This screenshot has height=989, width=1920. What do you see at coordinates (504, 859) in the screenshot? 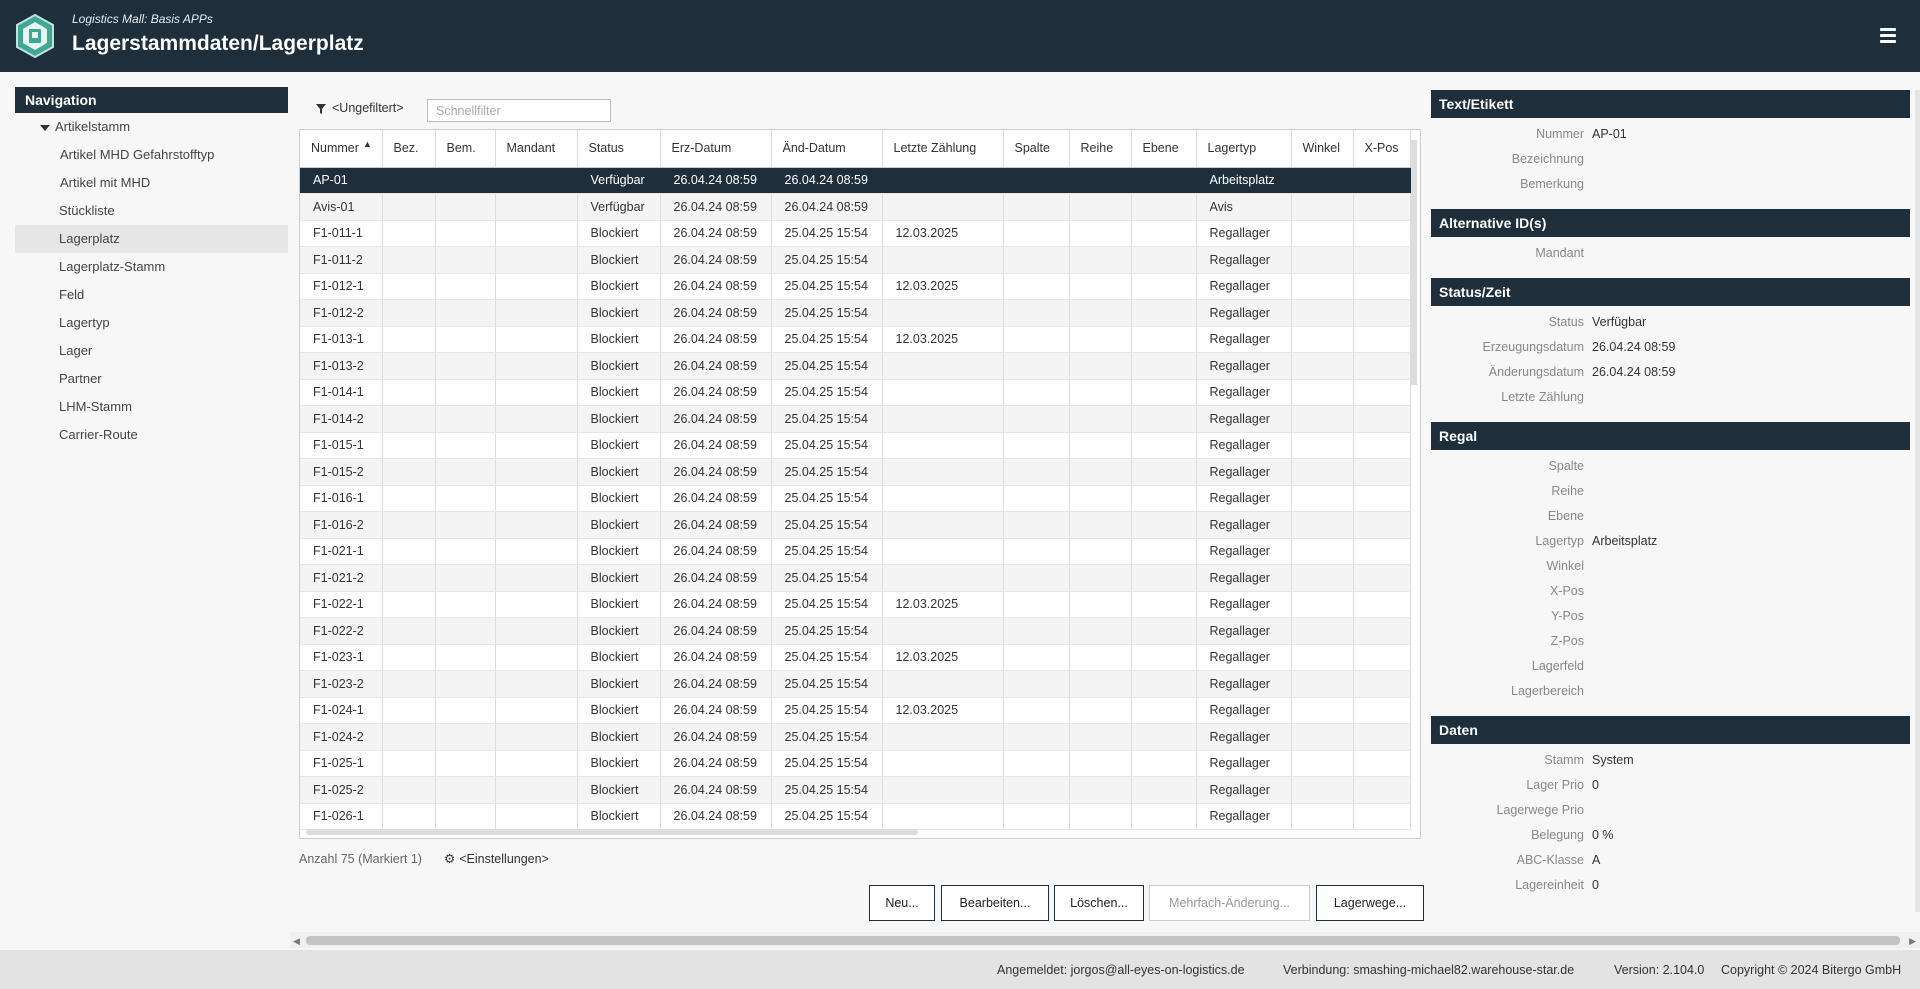
I see `table-settings-label: <Einstellungen>` at bounding box center [504, 859].